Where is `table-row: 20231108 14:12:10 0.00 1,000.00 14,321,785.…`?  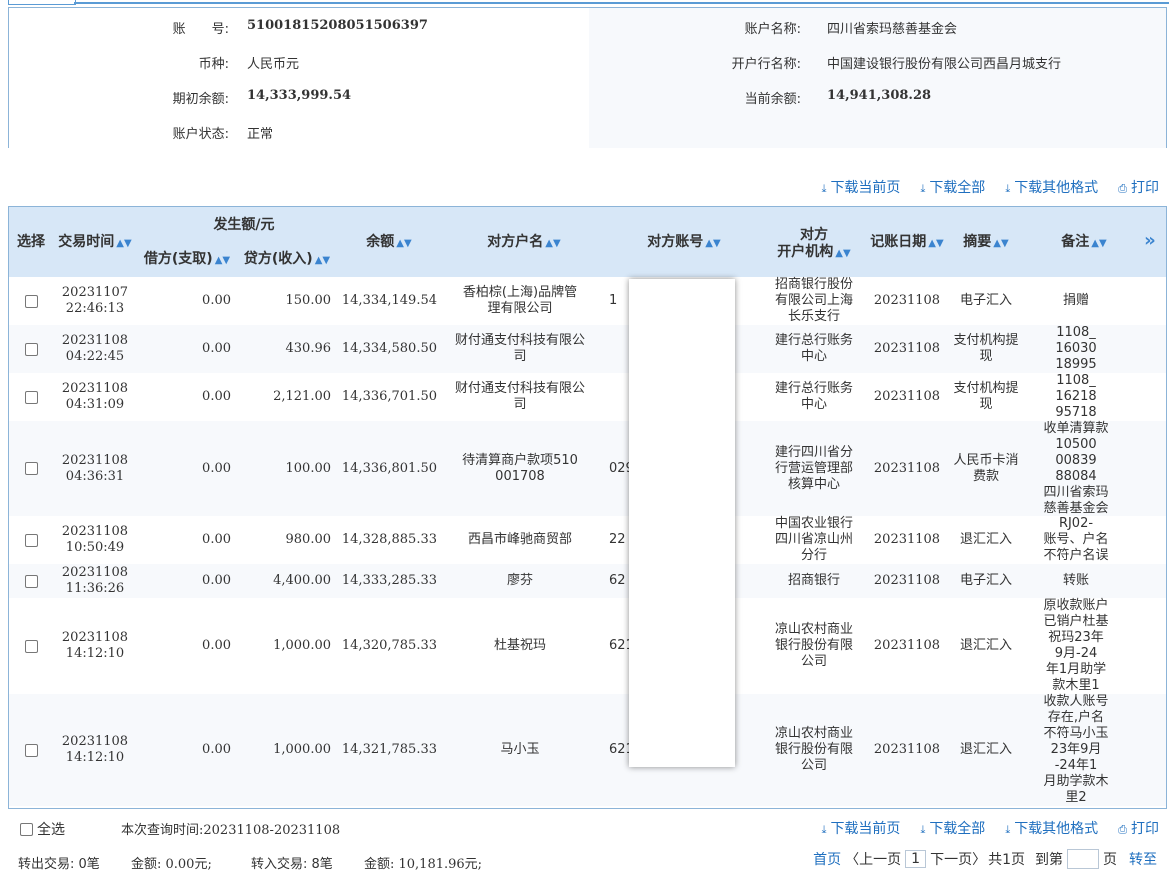
table-row: 20231108 14:12:10 0.00 1,000.00 14,321,785.… is located at coordinates (587, 750).